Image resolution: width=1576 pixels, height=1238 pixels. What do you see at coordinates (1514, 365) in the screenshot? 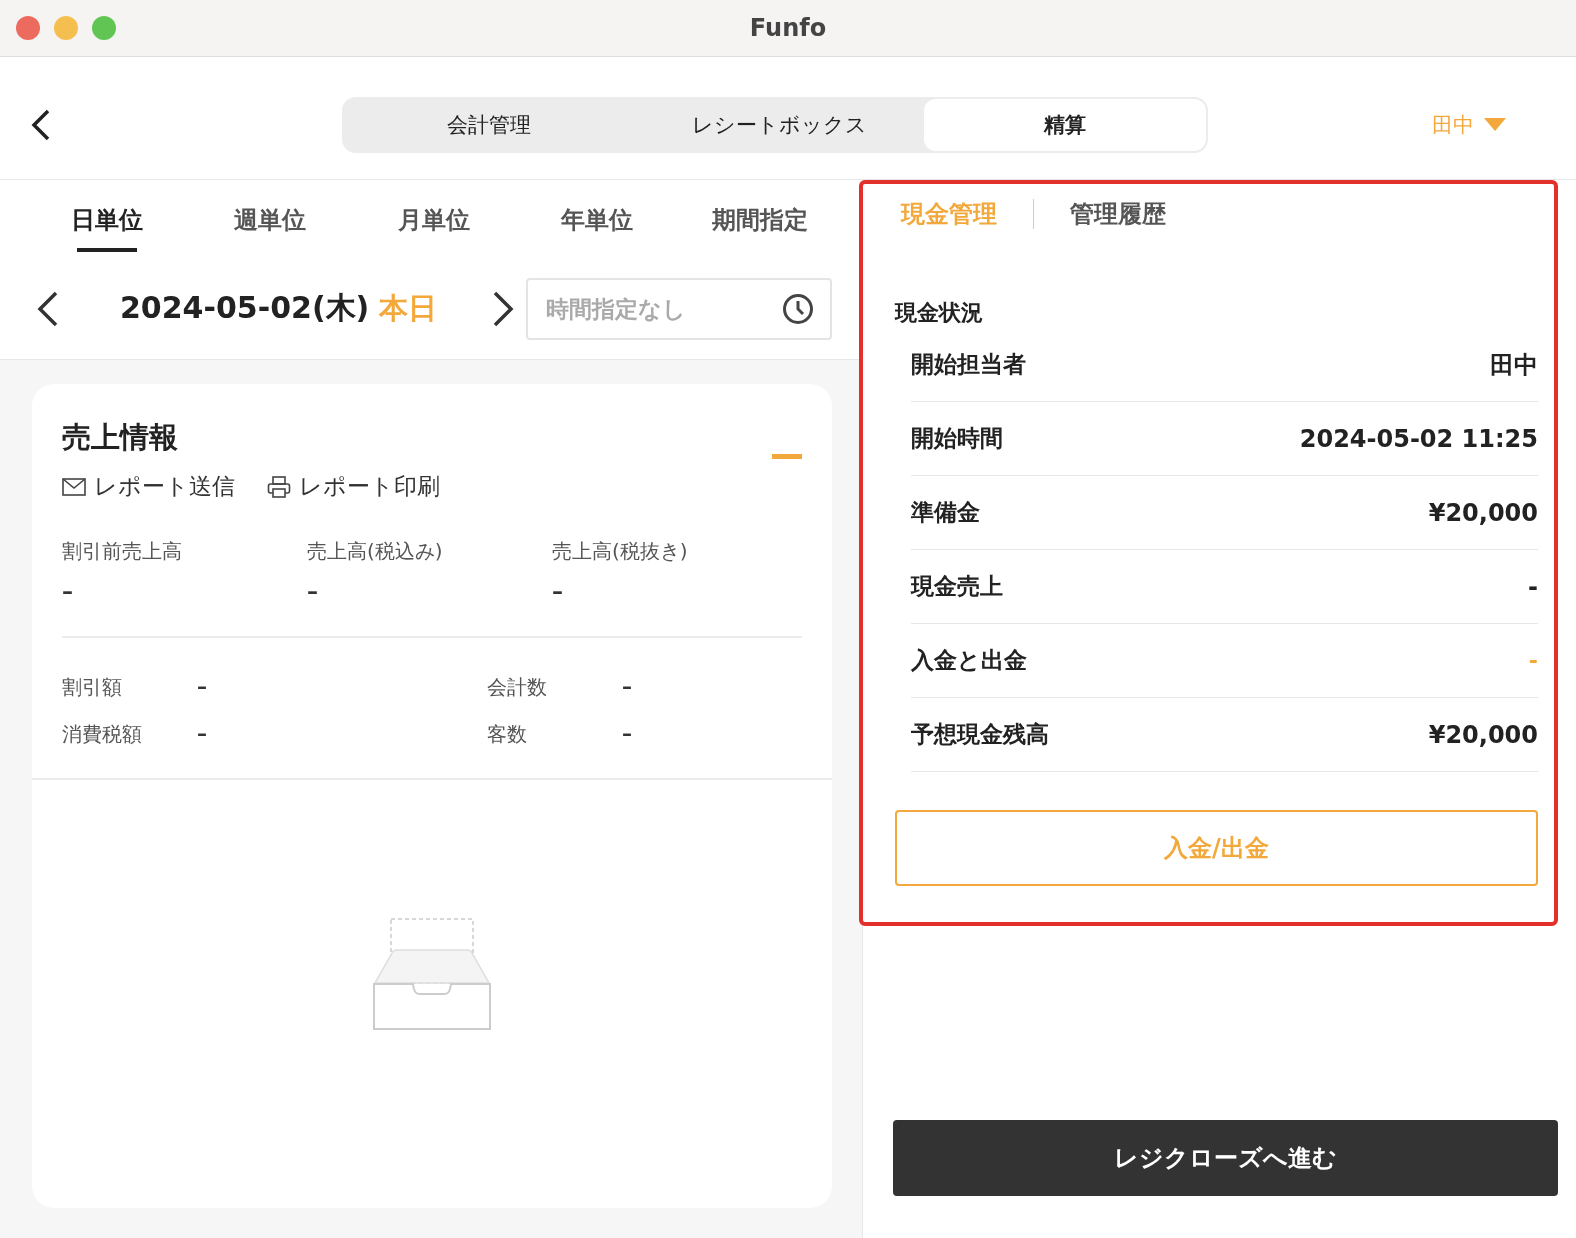
I see `row-value: 田中` at bounding box center [1514, 365].